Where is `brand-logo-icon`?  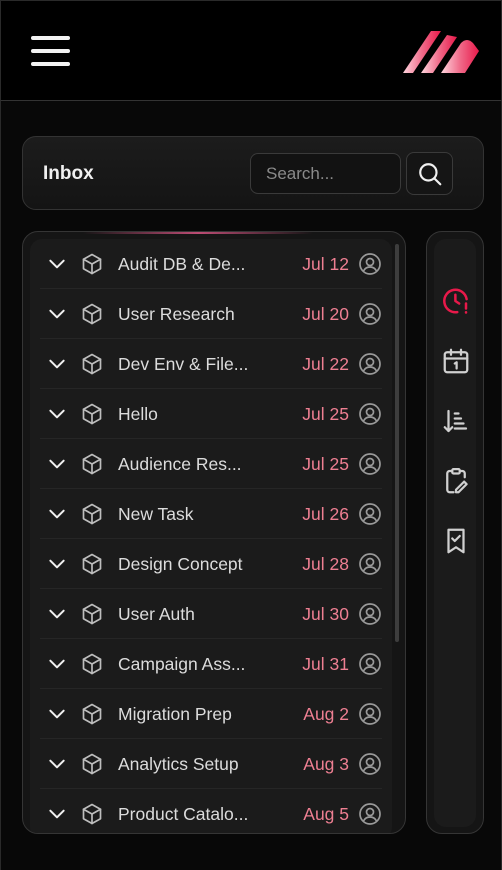
brand-logo-icon is located at coordinates (441, 52).